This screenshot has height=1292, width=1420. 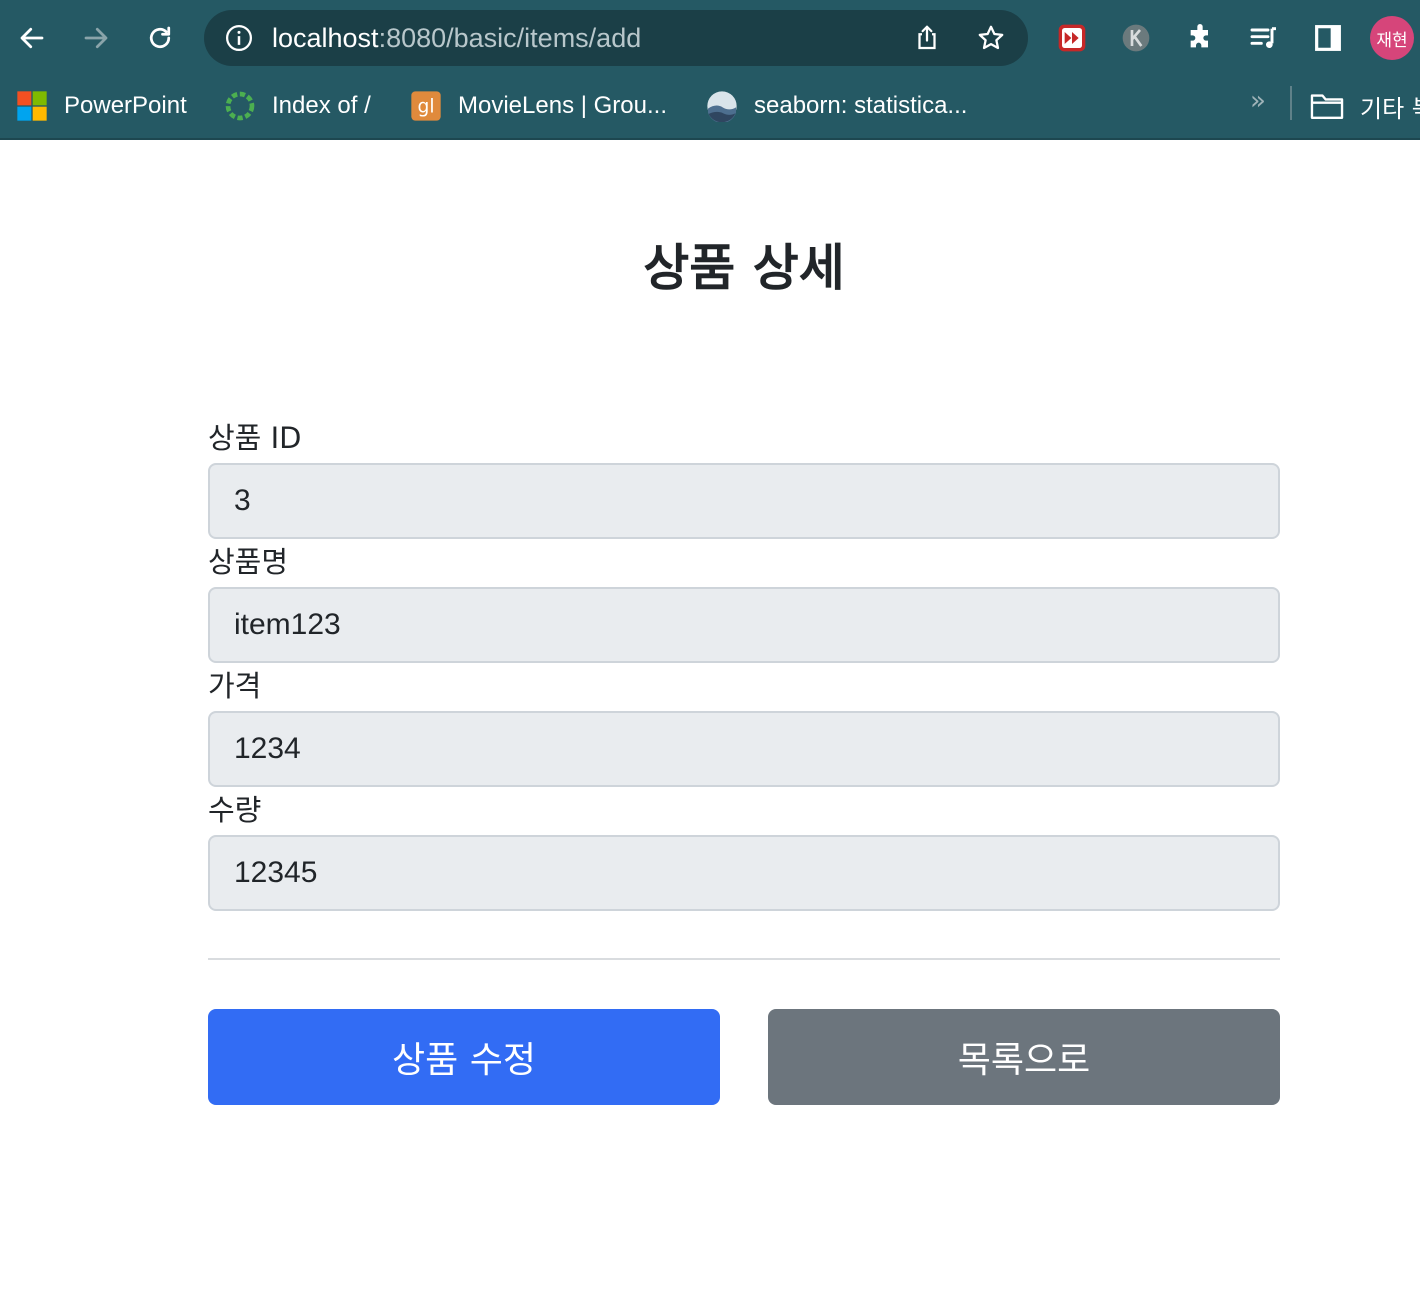 I want to click on profile-avatar: 재현, so click(x=1392, y=38).